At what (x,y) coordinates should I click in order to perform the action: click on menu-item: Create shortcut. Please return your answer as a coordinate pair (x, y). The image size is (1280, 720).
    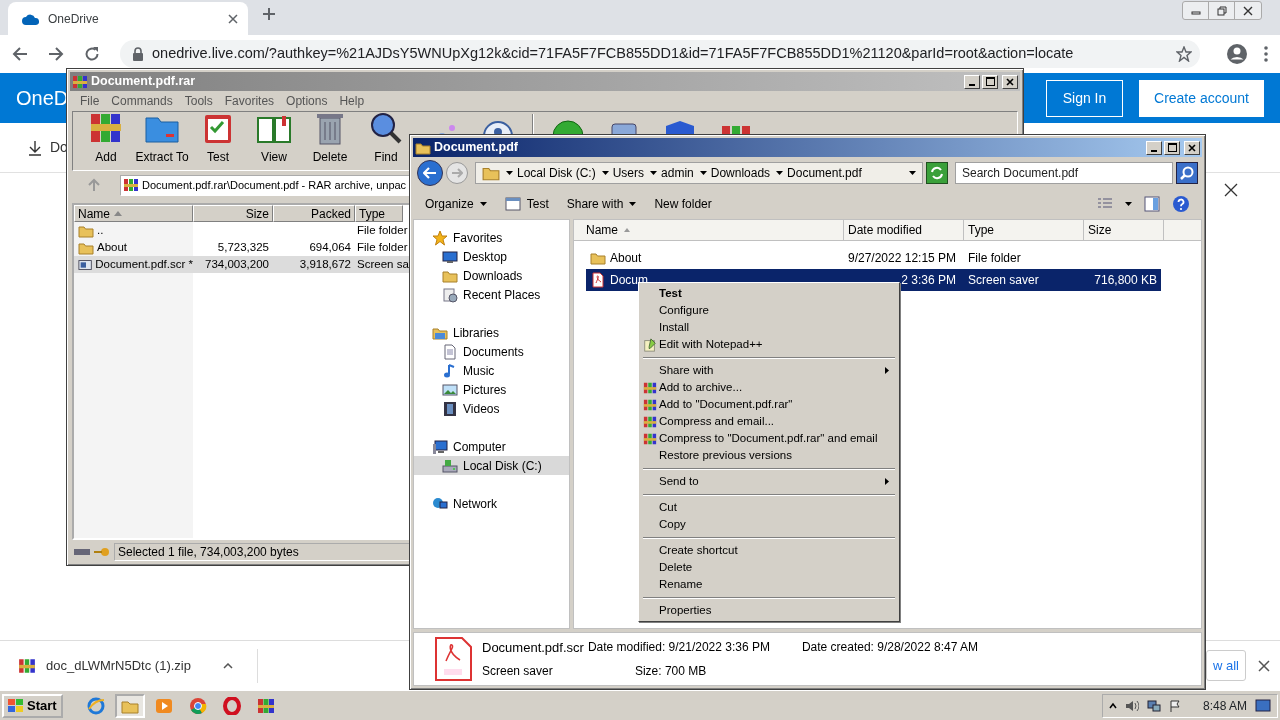
    Looking at the image, I should click on (769, 550).